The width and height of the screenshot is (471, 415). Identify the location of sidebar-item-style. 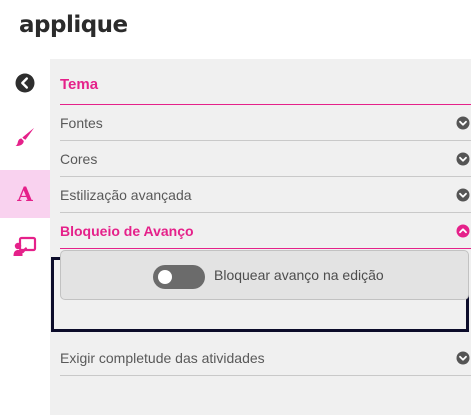
(25, 137).